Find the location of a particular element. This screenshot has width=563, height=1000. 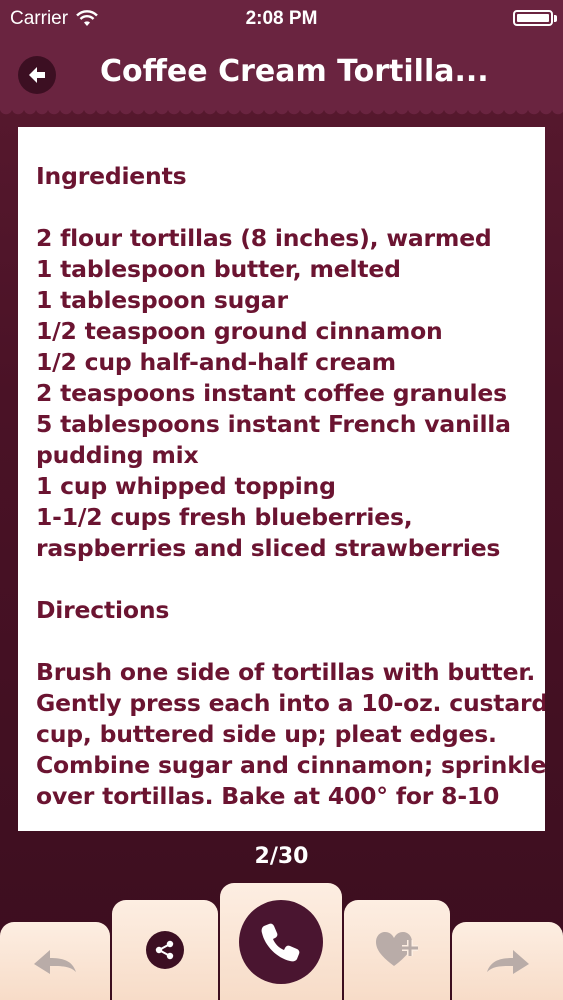

directions-heading: Directions is located at coordinates (103, 610).